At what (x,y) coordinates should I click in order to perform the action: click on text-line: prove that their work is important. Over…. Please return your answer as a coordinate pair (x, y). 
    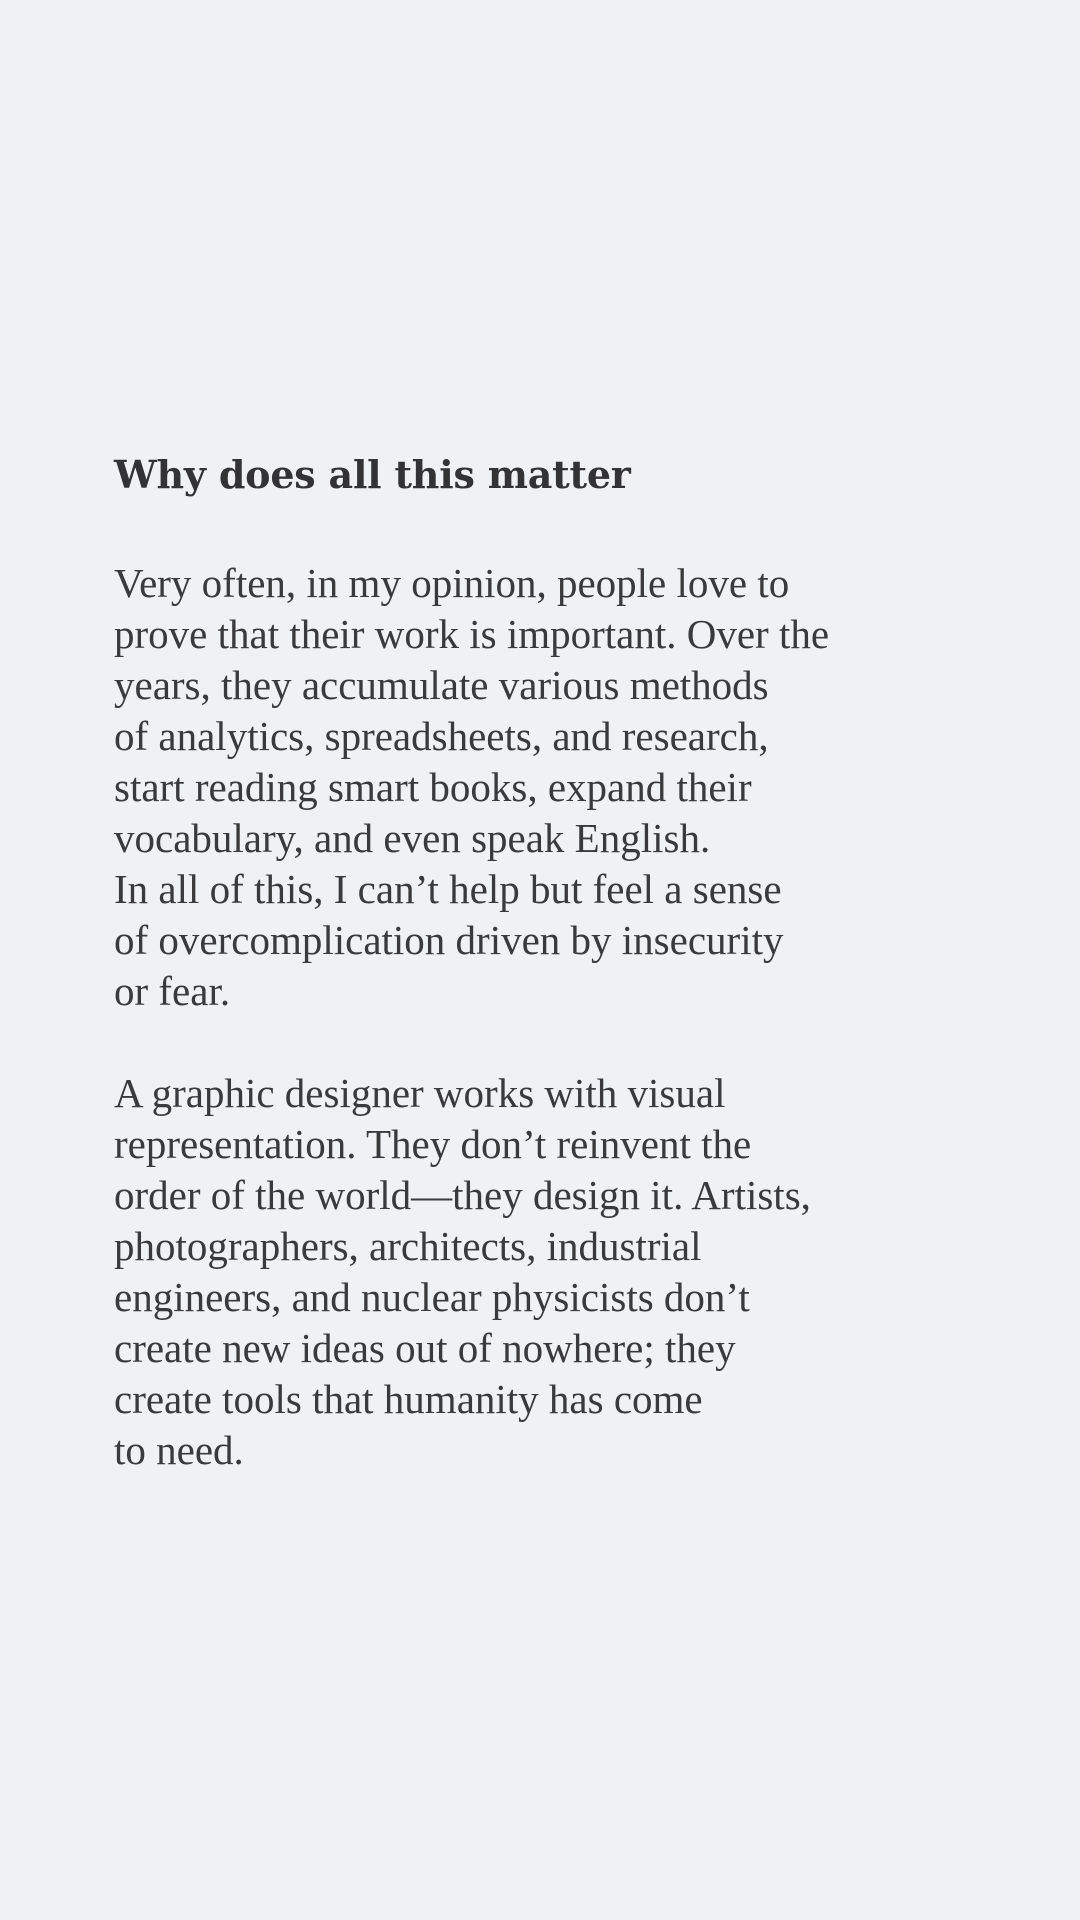
    Looking at the image, I should click on (472, 634).